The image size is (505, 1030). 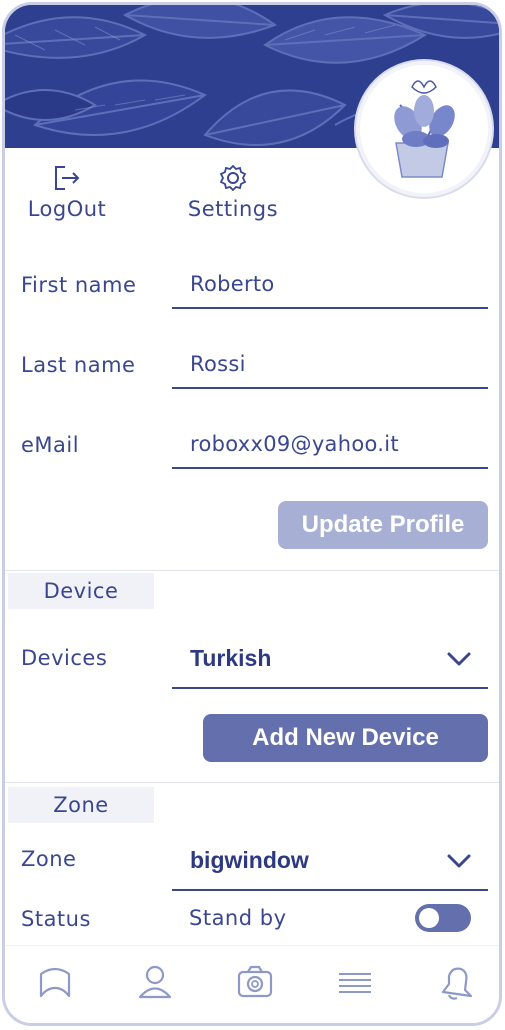 What do you see at coordinates (443, 918) in the screenshot?
I see `status-toggle` at bounding box center [443, 918].